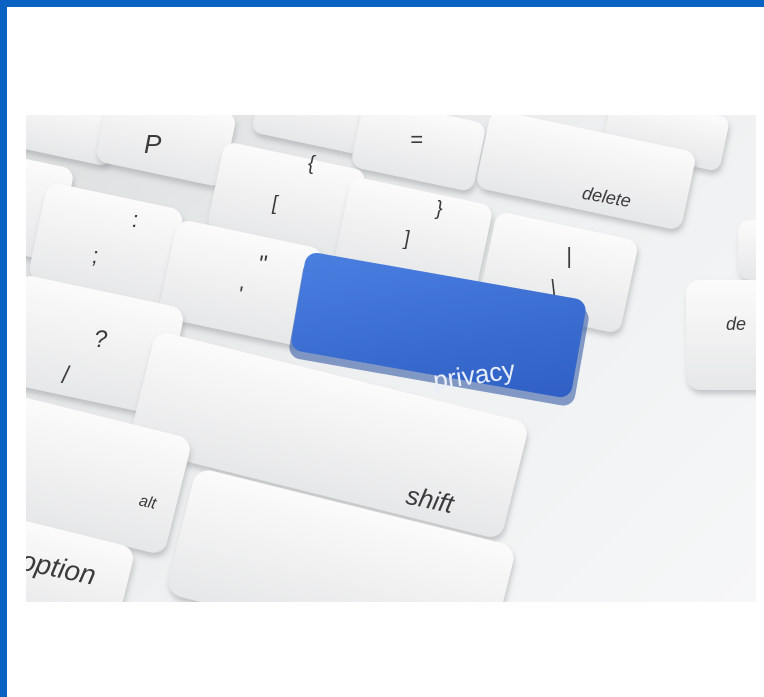 The width and height of the screenshot is (764, 697). What do you see at coordinates (153, 144) in the screenshot?
I see `label-p: P` at bounding box center [153, 144].